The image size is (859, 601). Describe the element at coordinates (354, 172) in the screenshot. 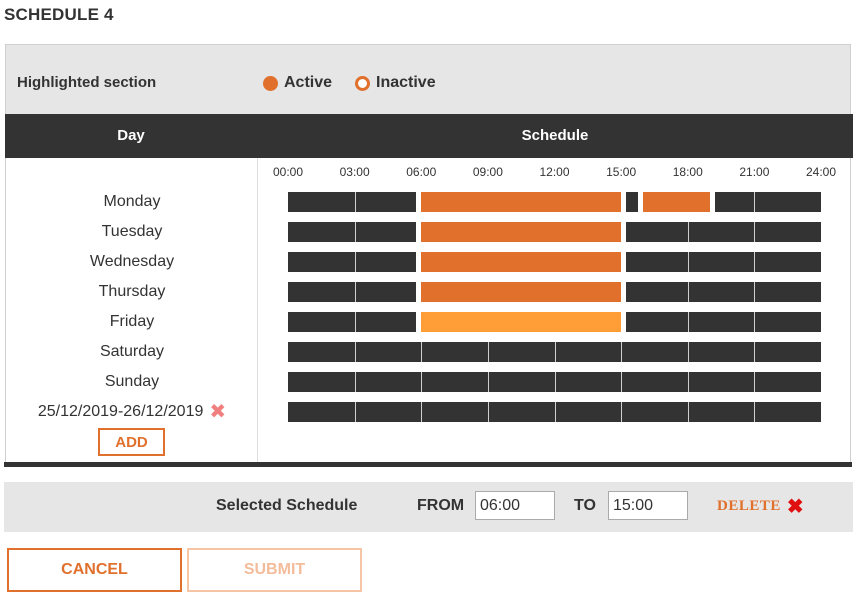

I see `time-axis-label: 03:00` at that location.